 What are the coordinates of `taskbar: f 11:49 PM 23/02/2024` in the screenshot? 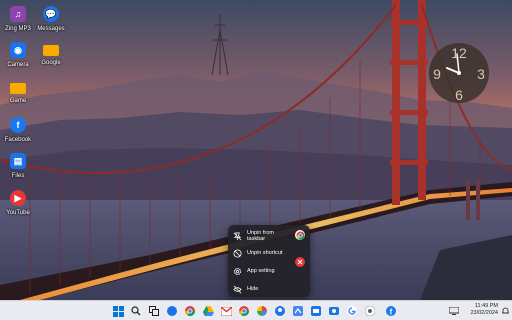 It's located at (256, 310).